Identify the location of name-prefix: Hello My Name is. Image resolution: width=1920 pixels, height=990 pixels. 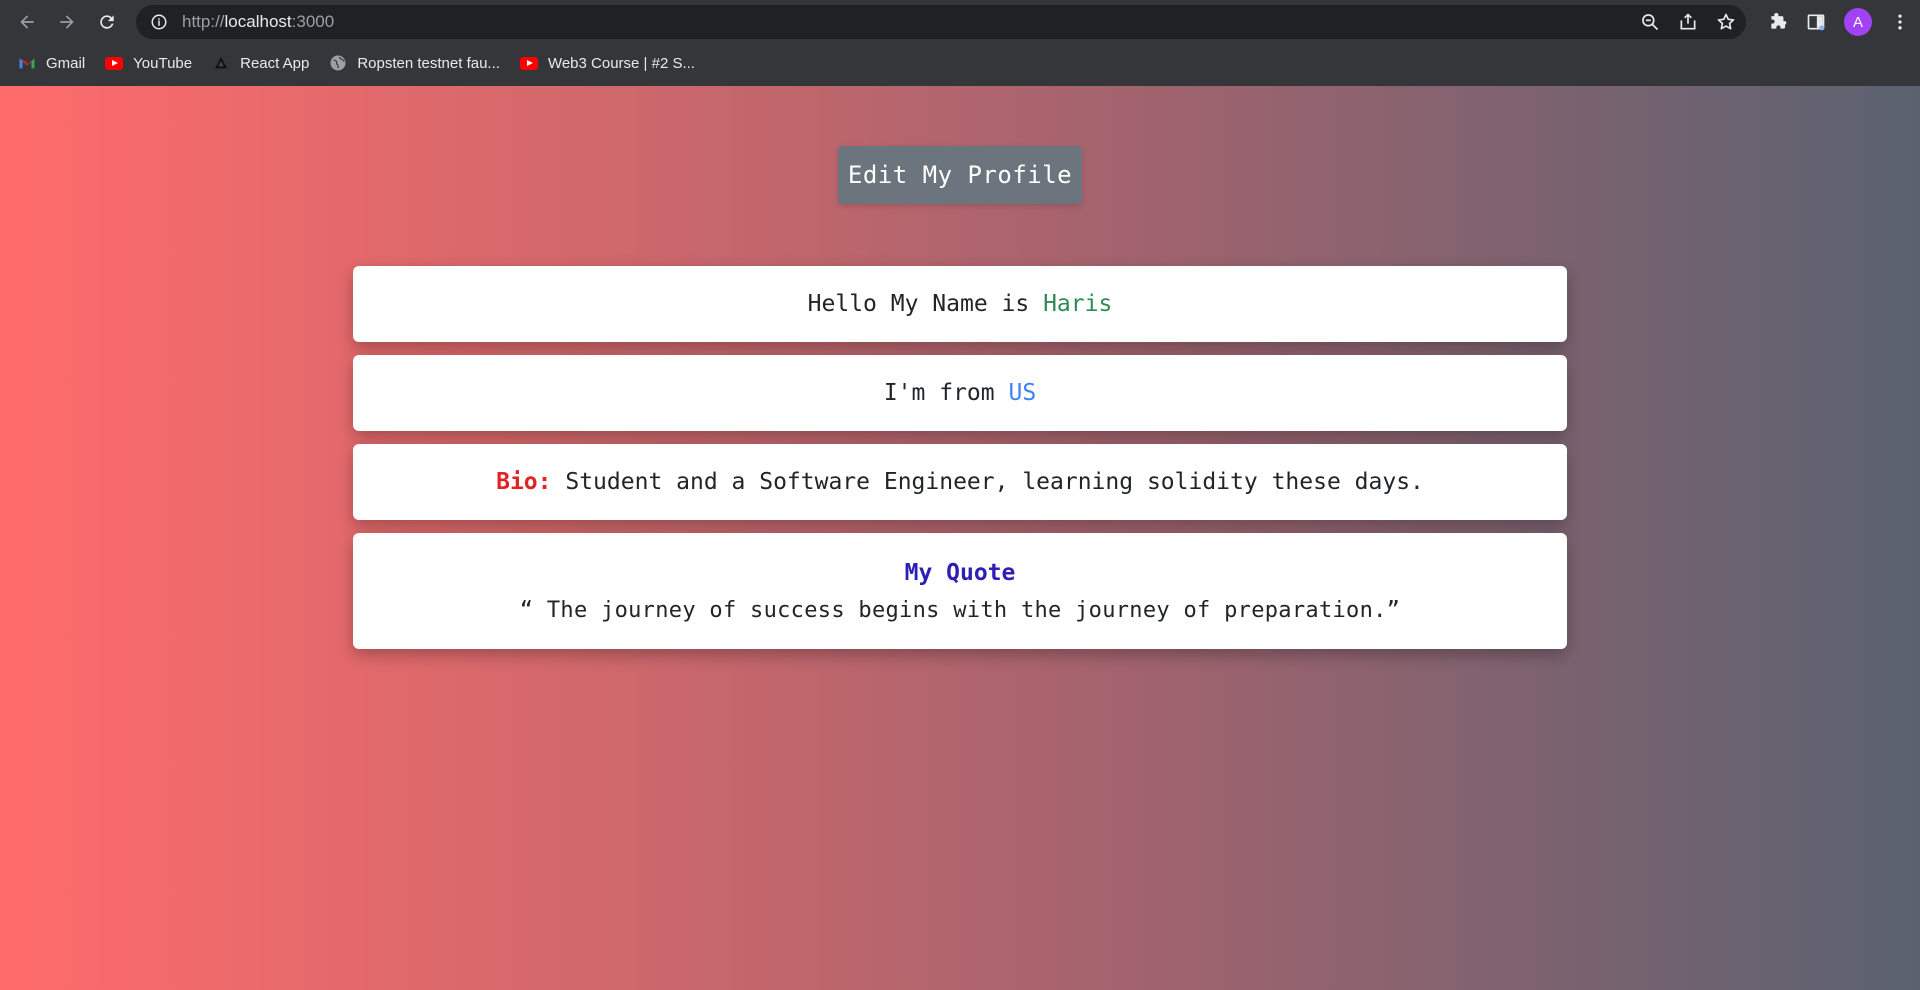
(918, 304).